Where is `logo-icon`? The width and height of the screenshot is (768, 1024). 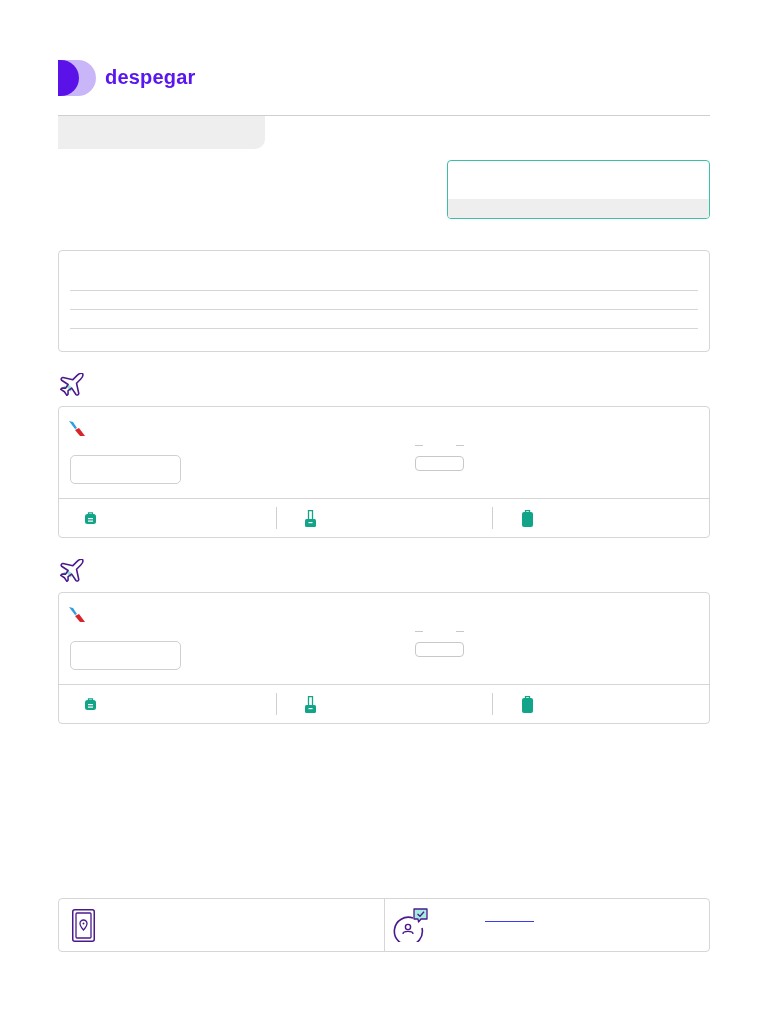
logo-icon is located at coordinates (77, 78).